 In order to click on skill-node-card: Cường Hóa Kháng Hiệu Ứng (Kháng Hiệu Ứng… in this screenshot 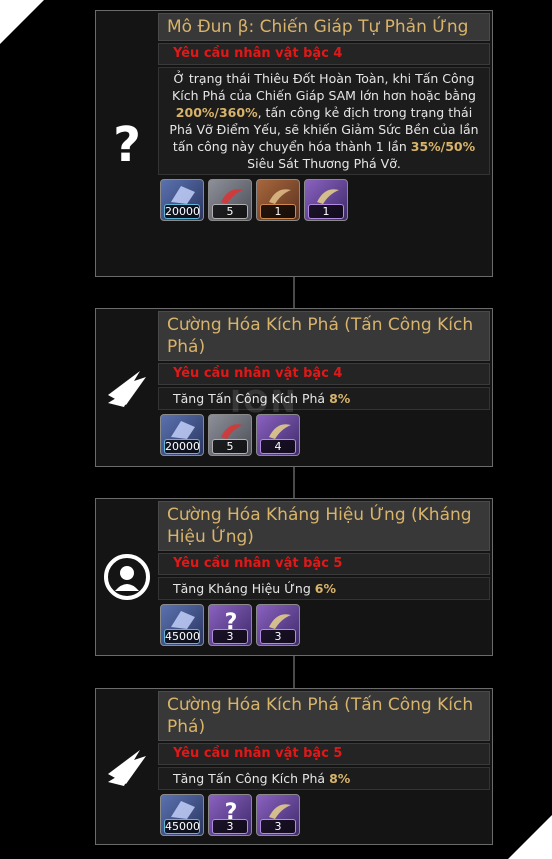, I will do `click(294, 577)`.